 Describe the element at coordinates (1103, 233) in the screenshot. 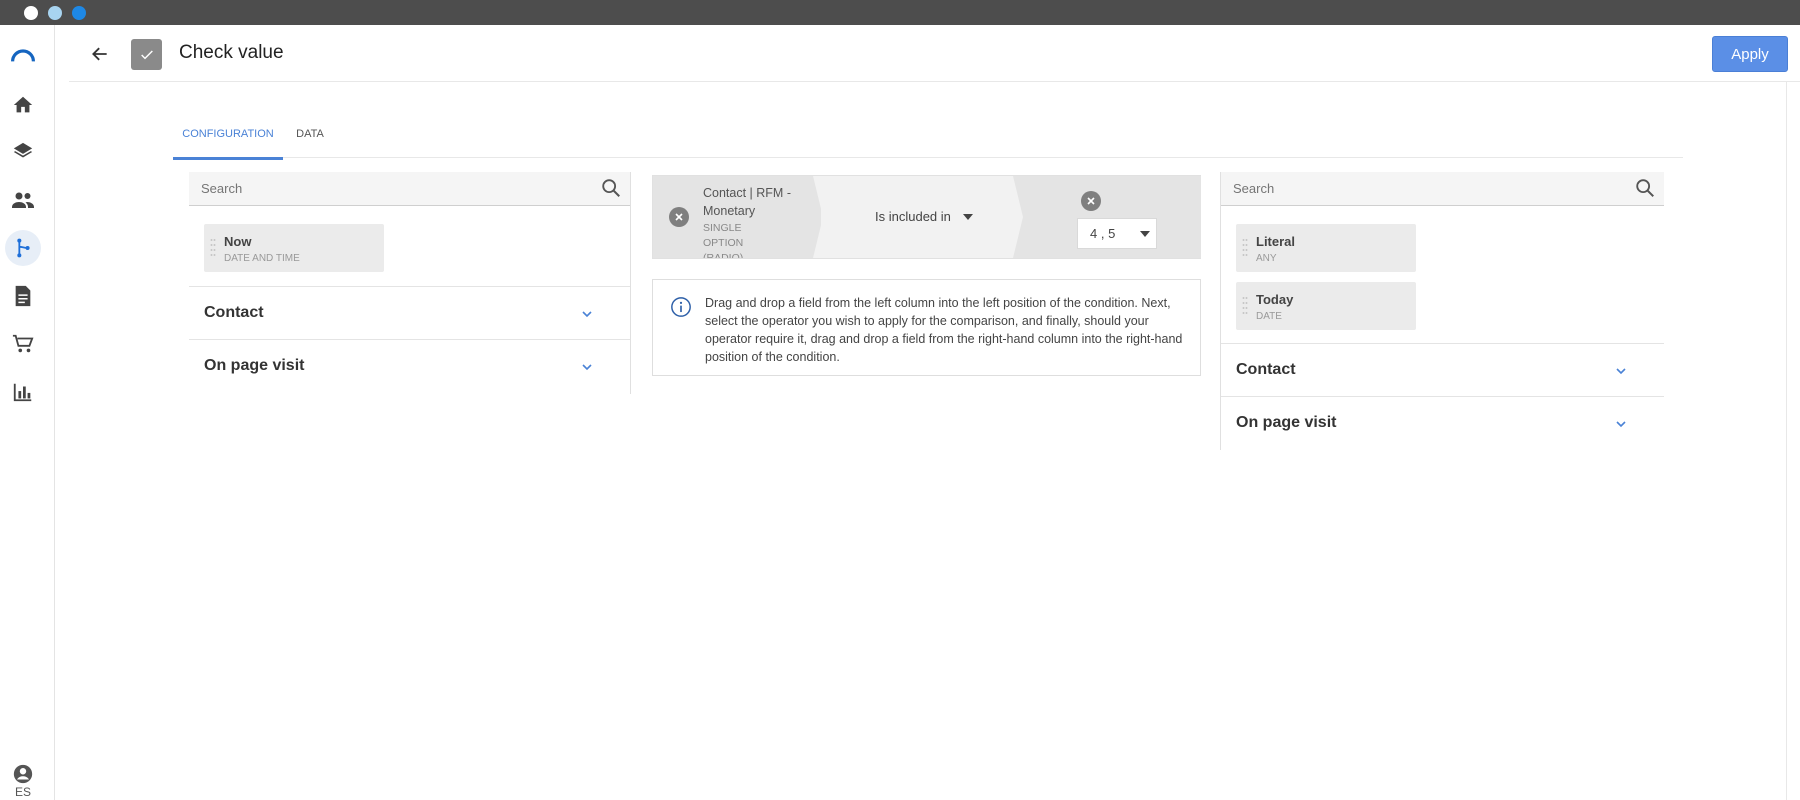

I see `condition-value: 4 , 5` at that location.